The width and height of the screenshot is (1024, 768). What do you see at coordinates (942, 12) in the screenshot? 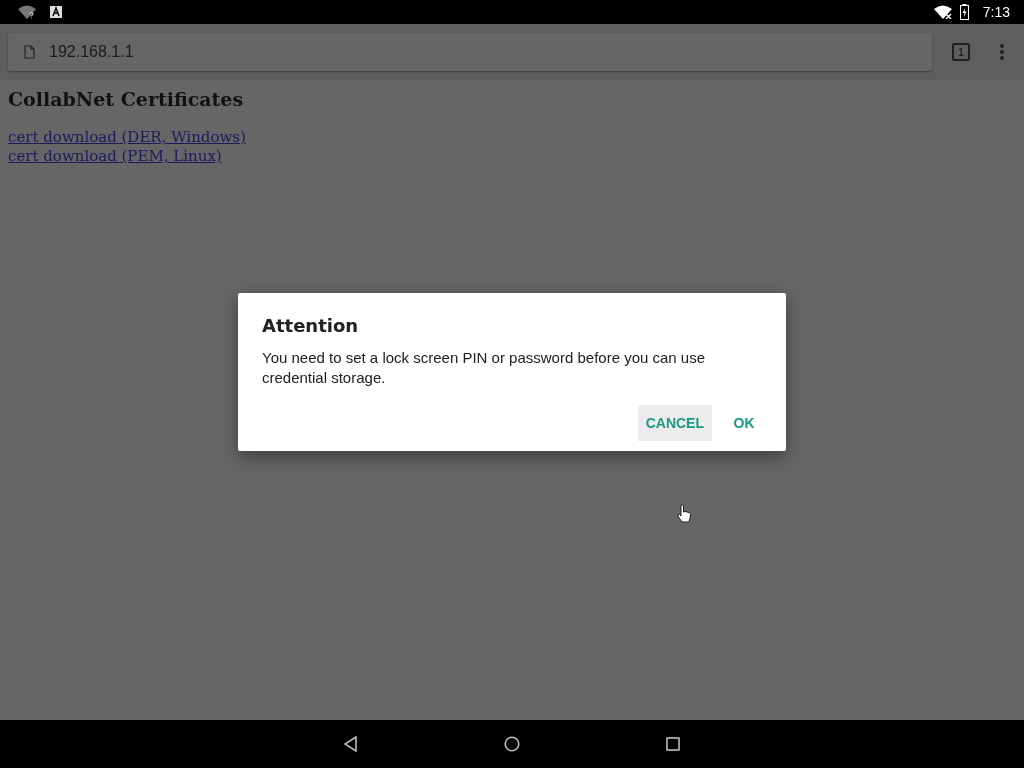
I see `wifi-off-icon` at bounding box center [942, 12].